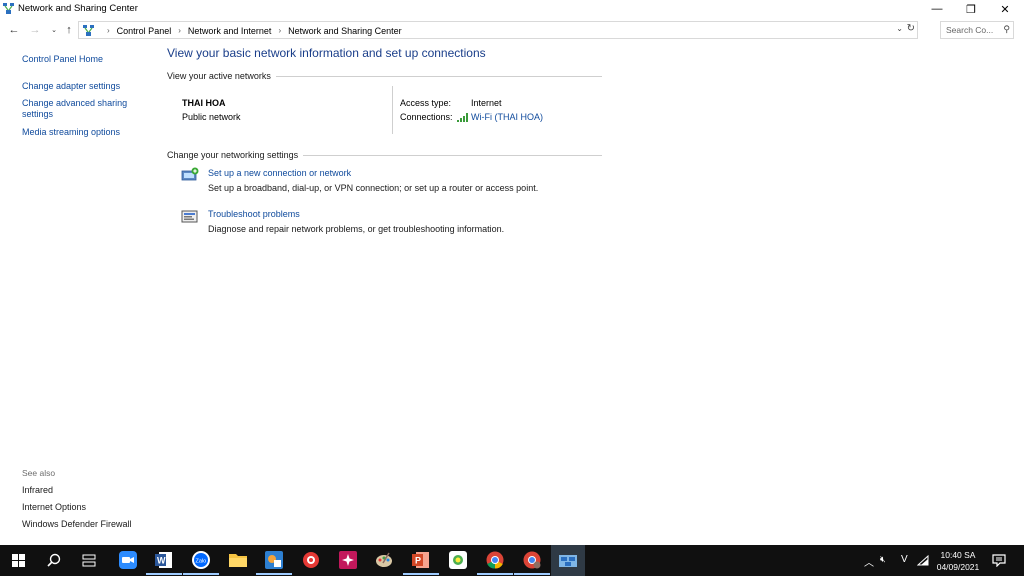  I want to click on control-panel-home-link: Control Panel Home, so click(62, 59).